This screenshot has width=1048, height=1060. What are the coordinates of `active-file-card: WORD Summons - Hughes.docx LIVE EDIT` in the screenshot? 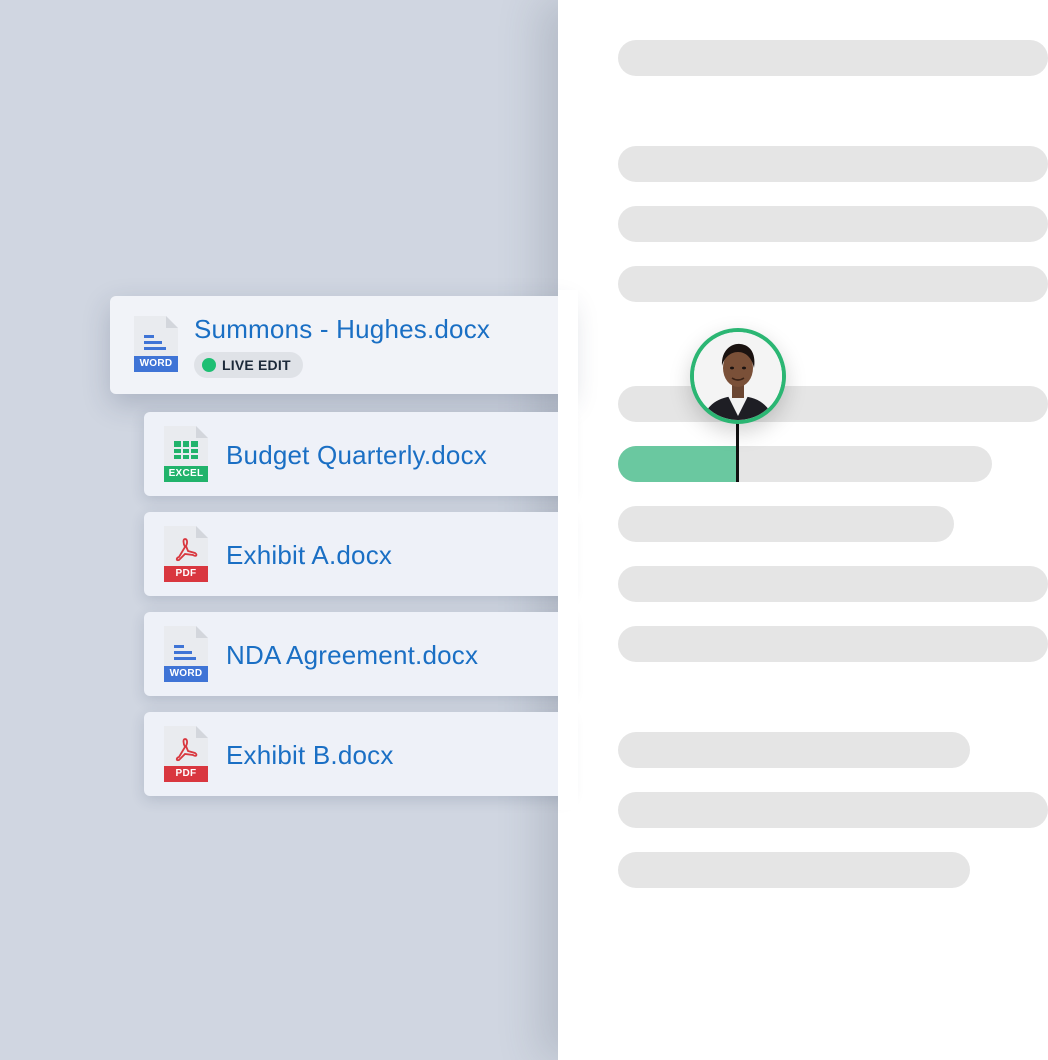 It's located at (340, 345).